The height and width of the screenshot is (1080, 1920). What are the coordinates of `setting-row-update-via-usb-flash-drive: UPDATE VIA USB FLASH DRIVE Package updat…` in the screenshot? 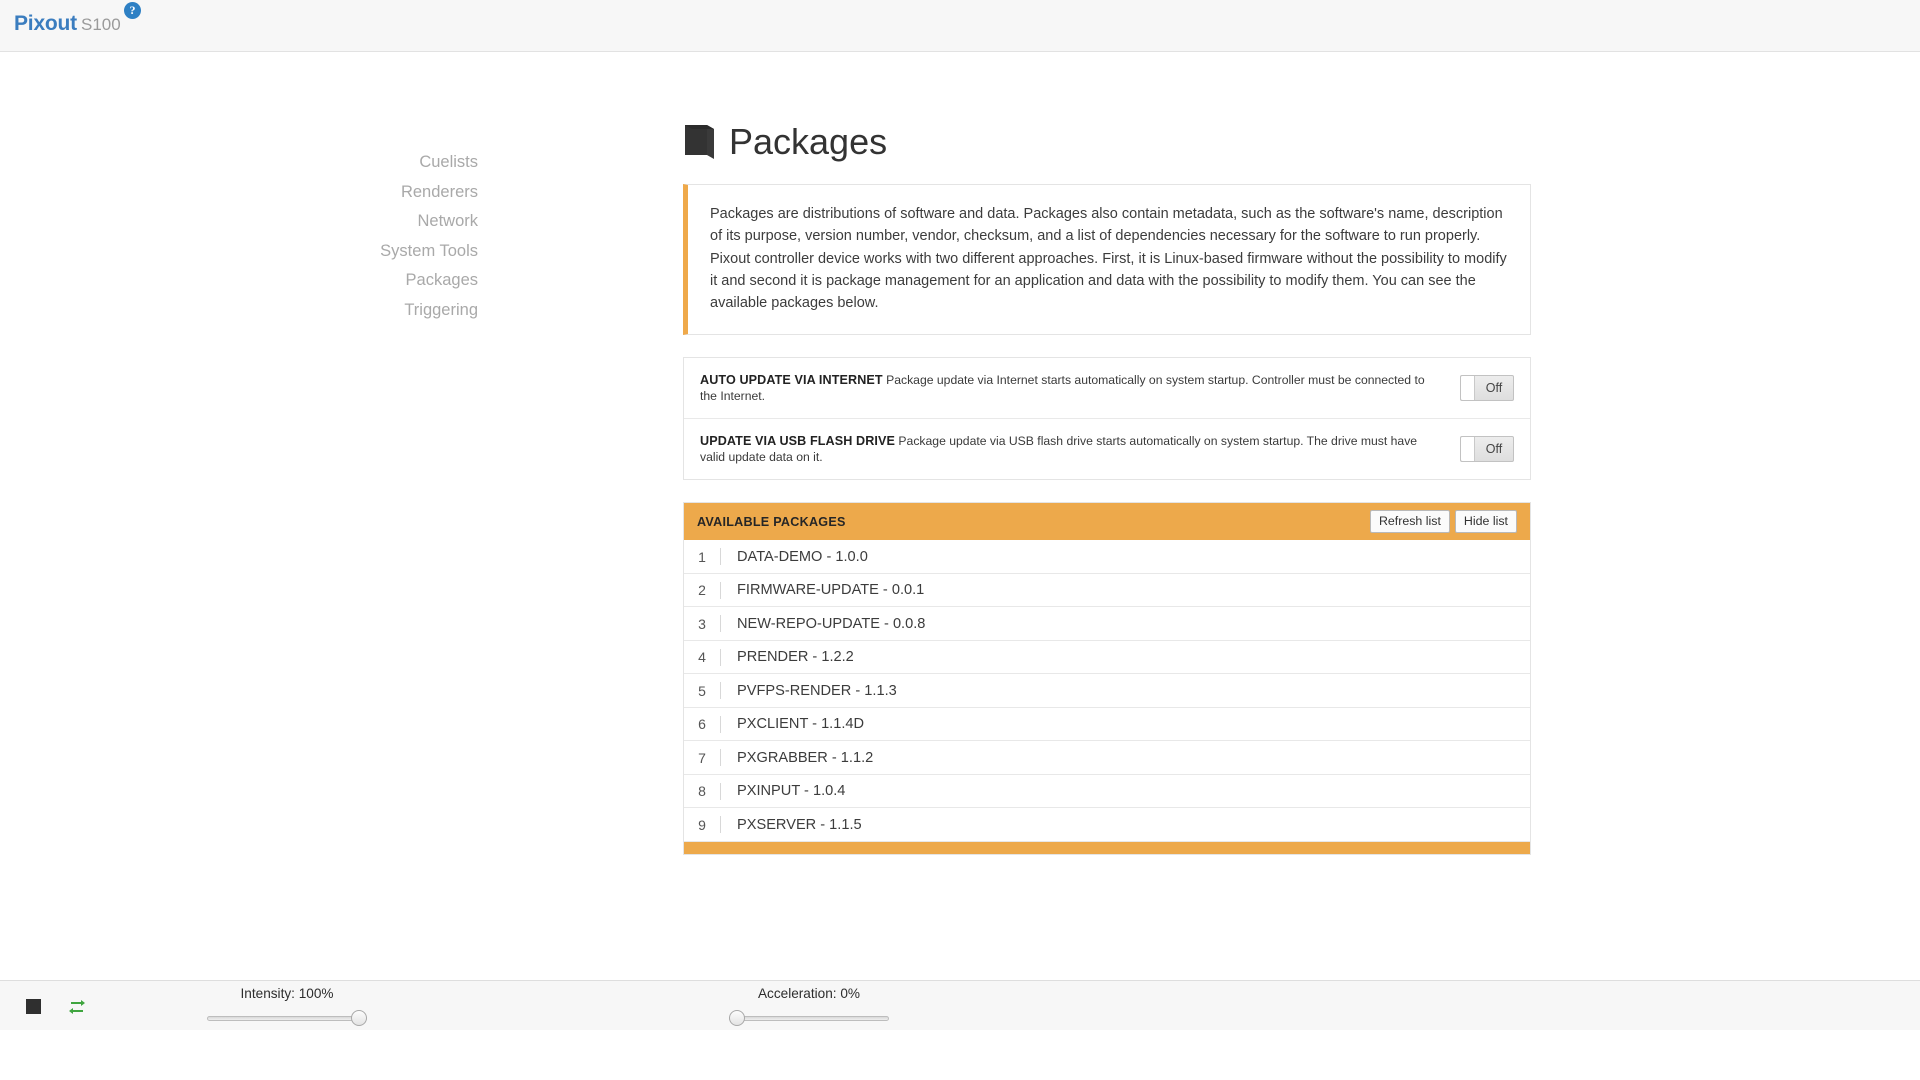 It's located at (1107, 448).